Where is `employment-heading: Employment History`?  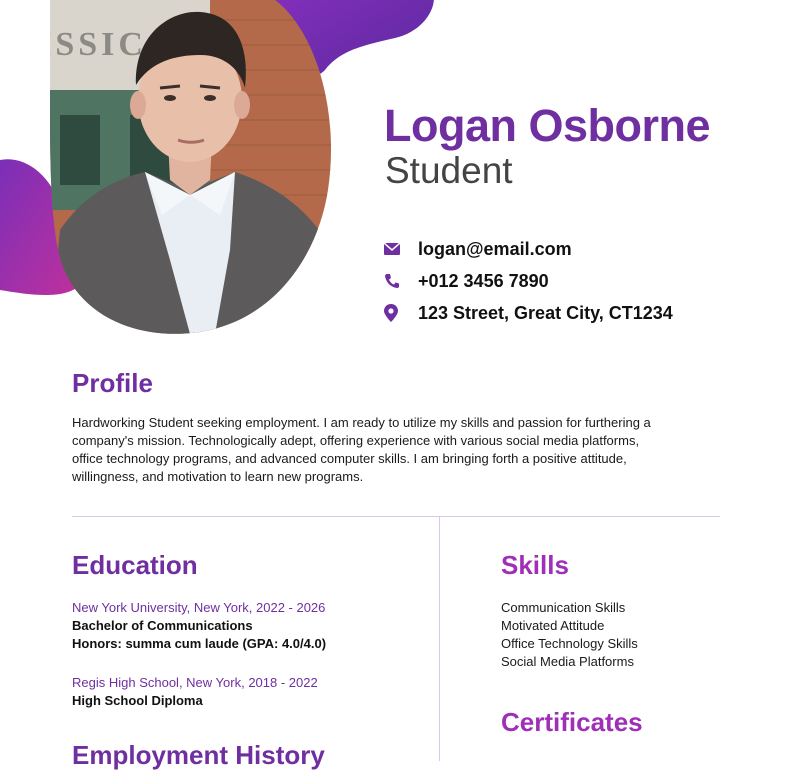
employment-heading: Employment History is located at coordinates (198, 755).